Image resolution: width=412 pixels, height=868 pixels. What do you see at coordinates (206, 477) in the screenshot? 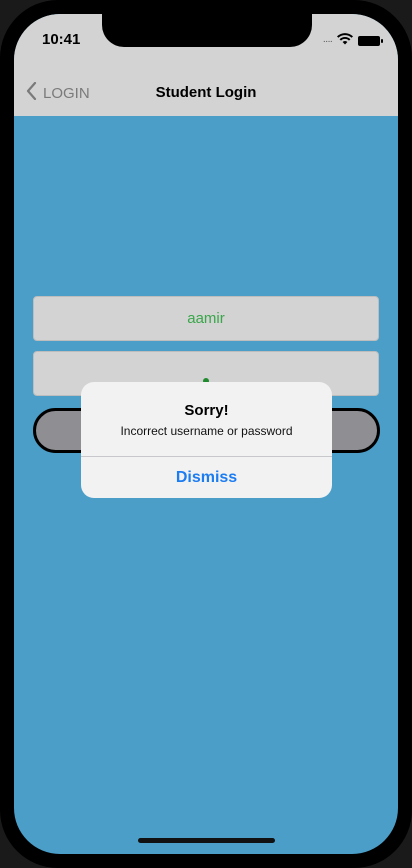
I see `dismiss-button: Dismiss` at bounding box center [206, 477].